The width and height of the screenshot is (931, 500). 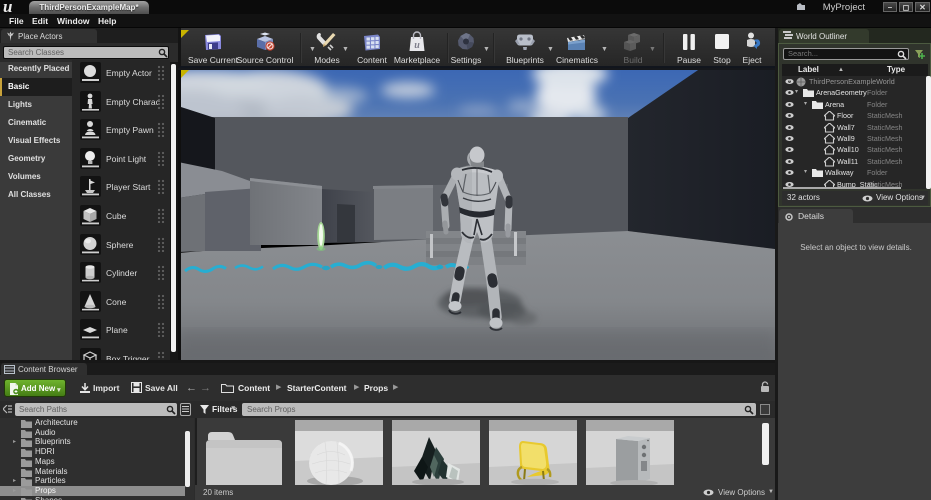 What do you see at coordinates (417, 45) in the screenshot?
I see `svg-text: u` at bounding box center [417, 45].